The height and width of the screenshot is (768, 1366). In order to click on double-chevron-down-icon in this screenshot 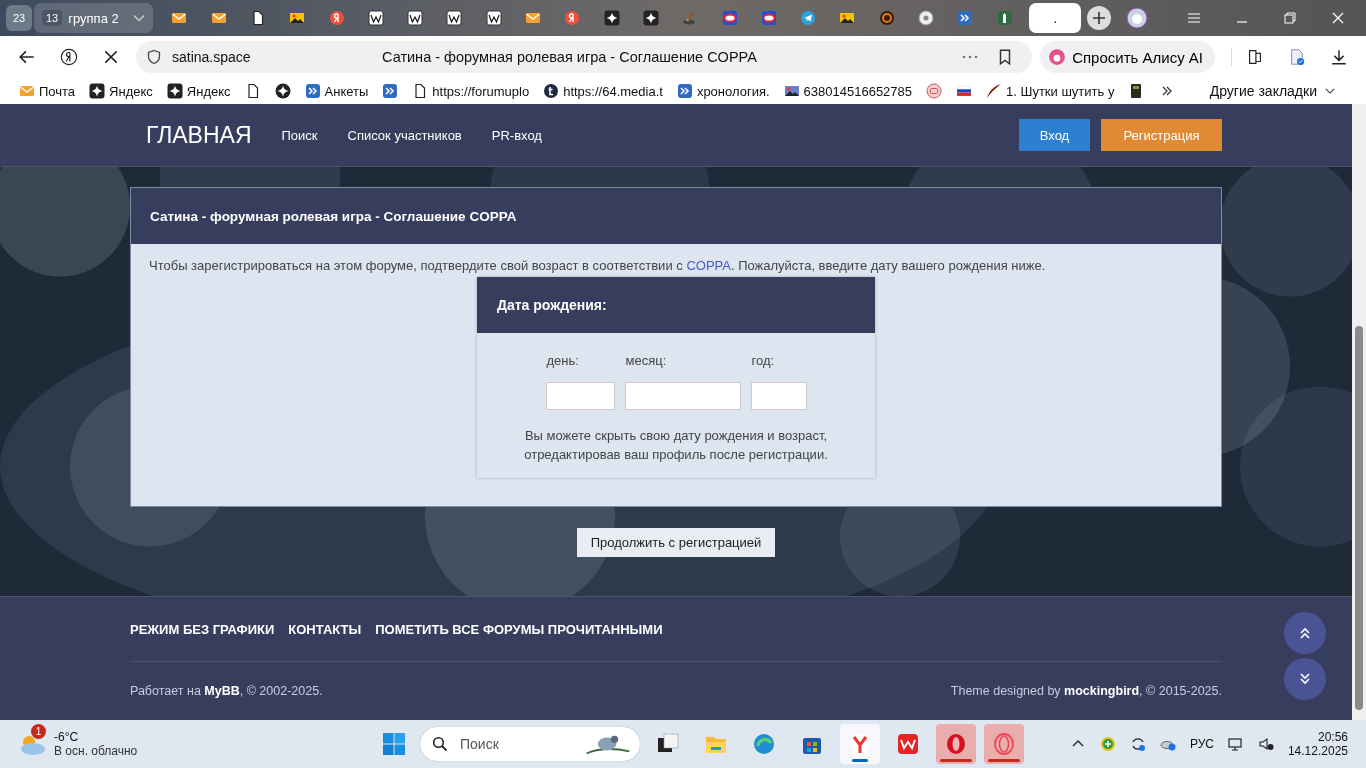, I will do `click(1305, 679)`.